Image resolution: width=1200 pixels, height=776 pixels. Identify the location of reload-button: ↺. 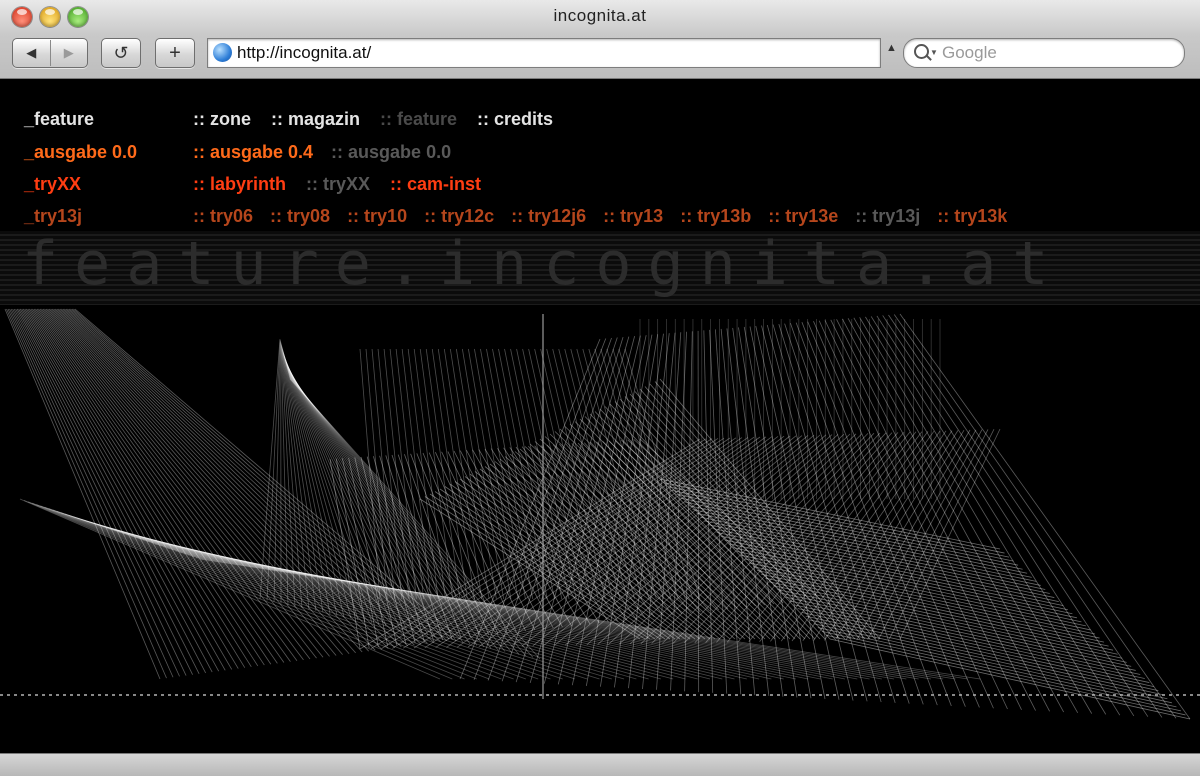
(121, 53).